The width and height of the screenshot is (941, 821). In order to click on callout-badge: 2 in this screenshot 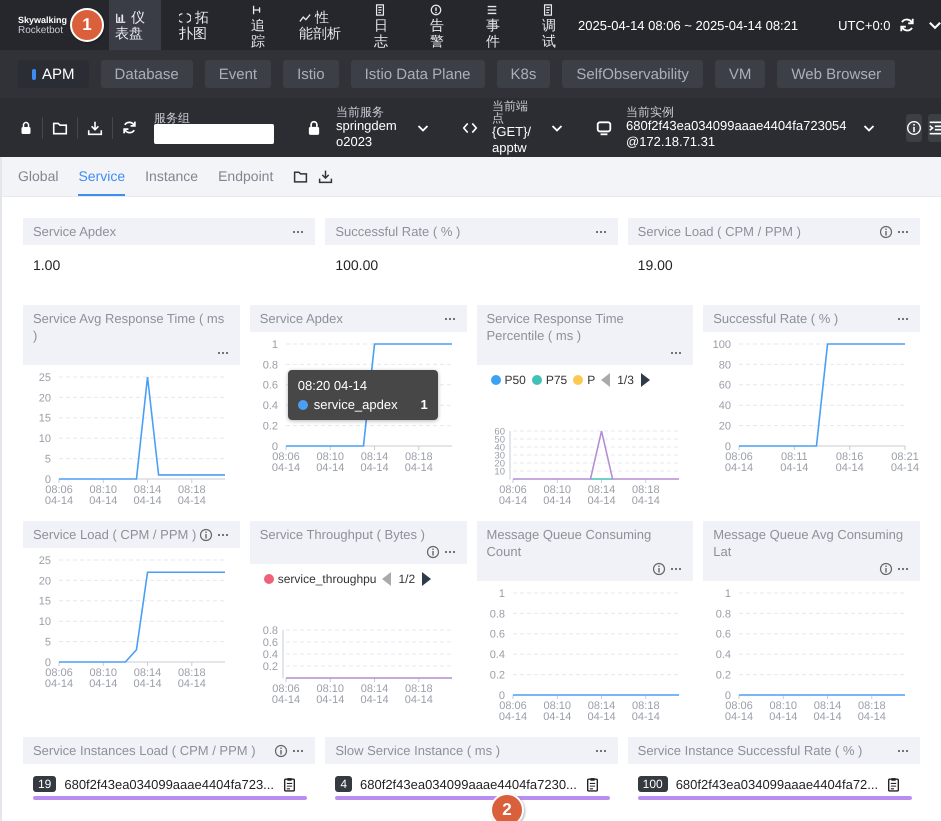, I will do `click(507, 807)`.